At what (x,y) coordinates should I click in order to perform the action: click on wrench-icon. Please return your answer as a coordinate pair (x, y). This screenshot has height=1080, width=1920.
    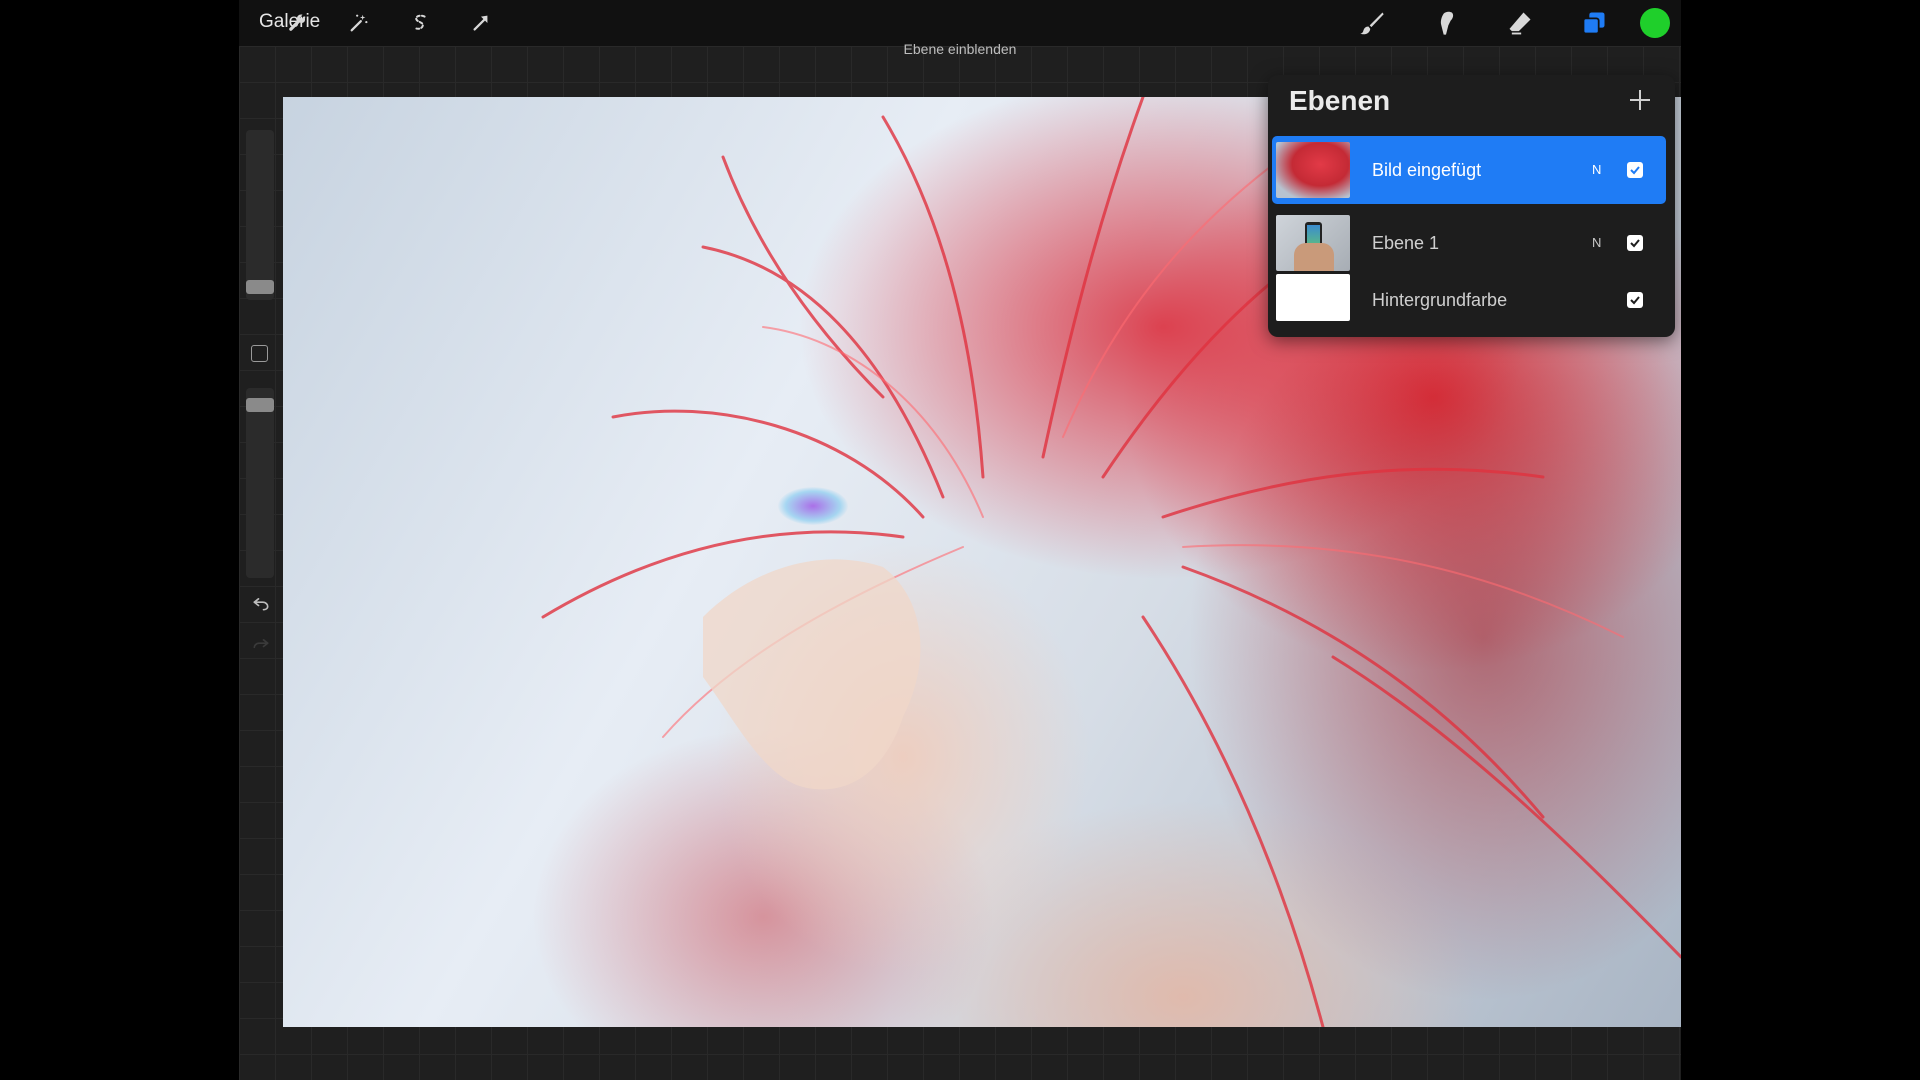
    Looking at the image, I should click on (297, 23).